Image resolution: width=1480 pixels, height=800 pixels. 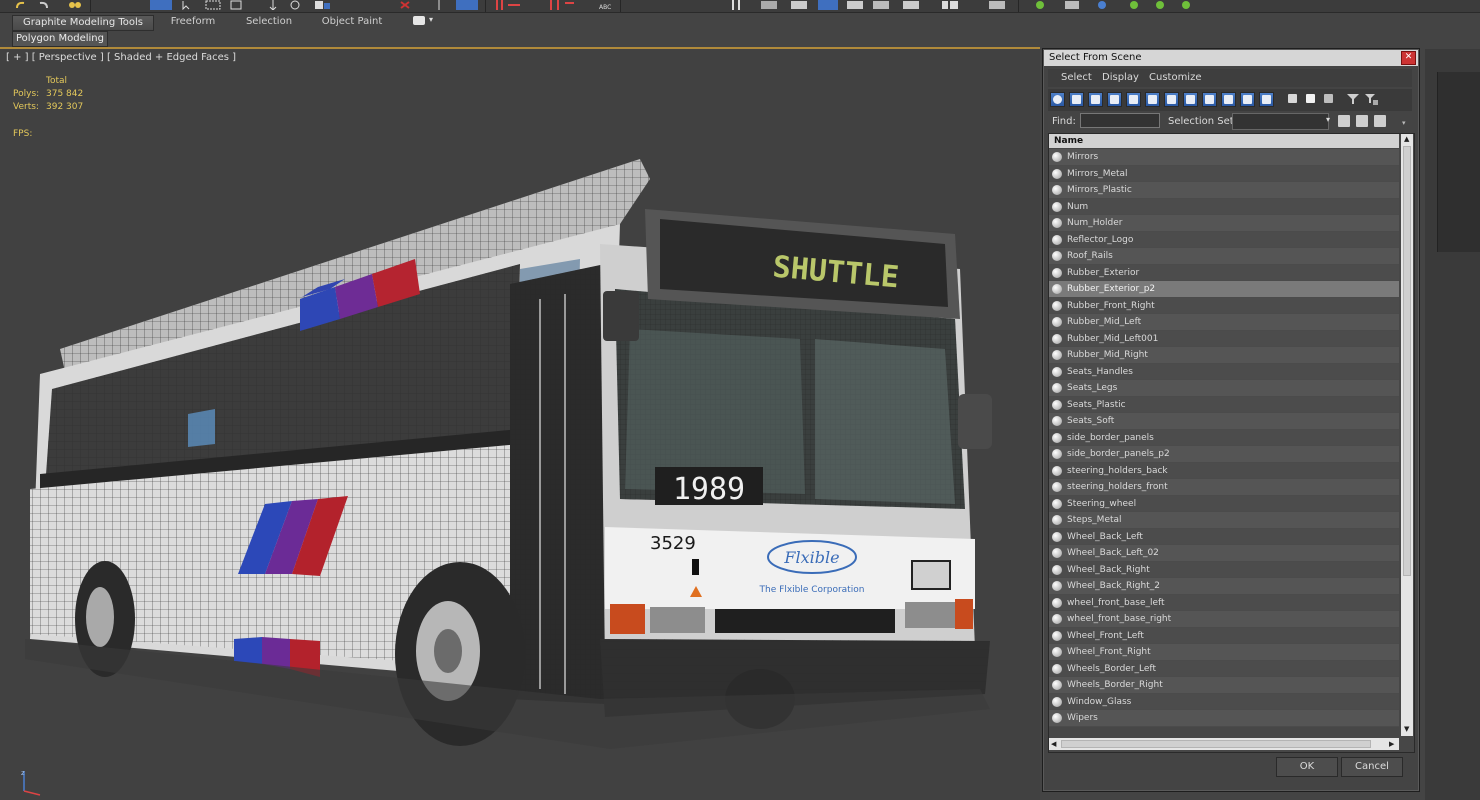 What do you see at coordinates (770, 5) in the screenshot?
I see `layer-manager-icon` at bounding box center [770, 5].